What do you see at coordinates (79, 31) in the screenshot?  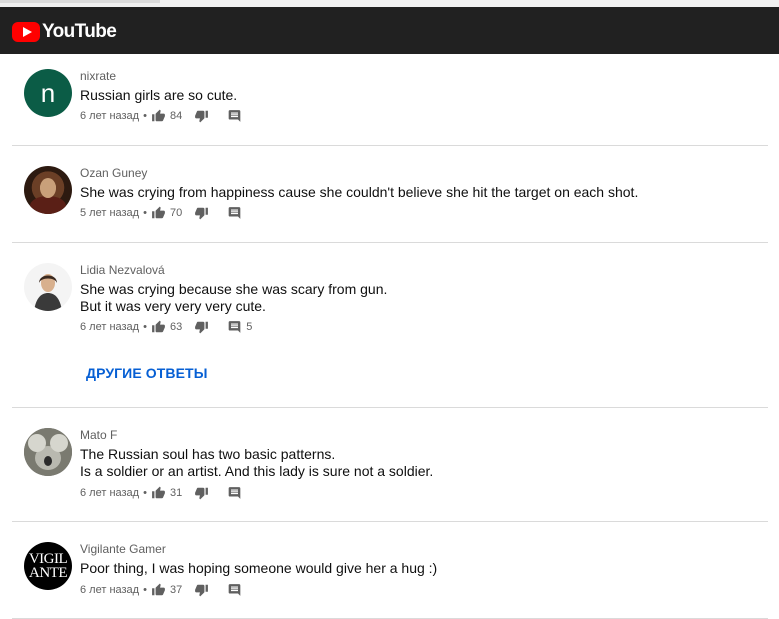 I see `logo-text: YouTube` at bounding box center [79, 31].